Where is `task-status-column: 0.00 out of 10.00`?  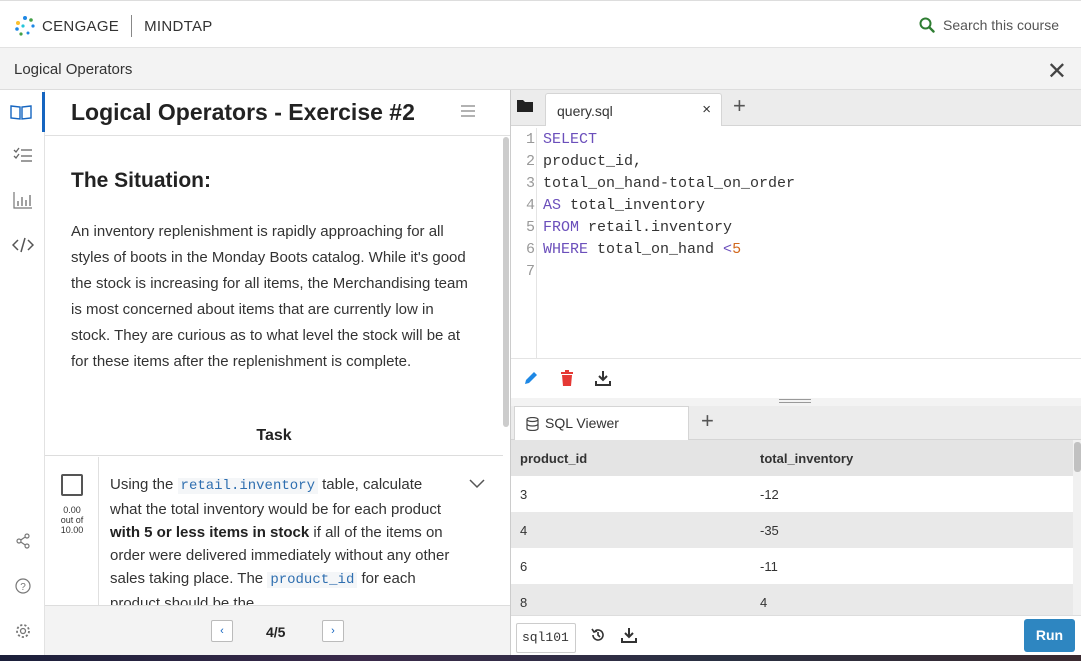 task-status-column: 0.00 out of 10.00 is located at coordinates (72, 531).